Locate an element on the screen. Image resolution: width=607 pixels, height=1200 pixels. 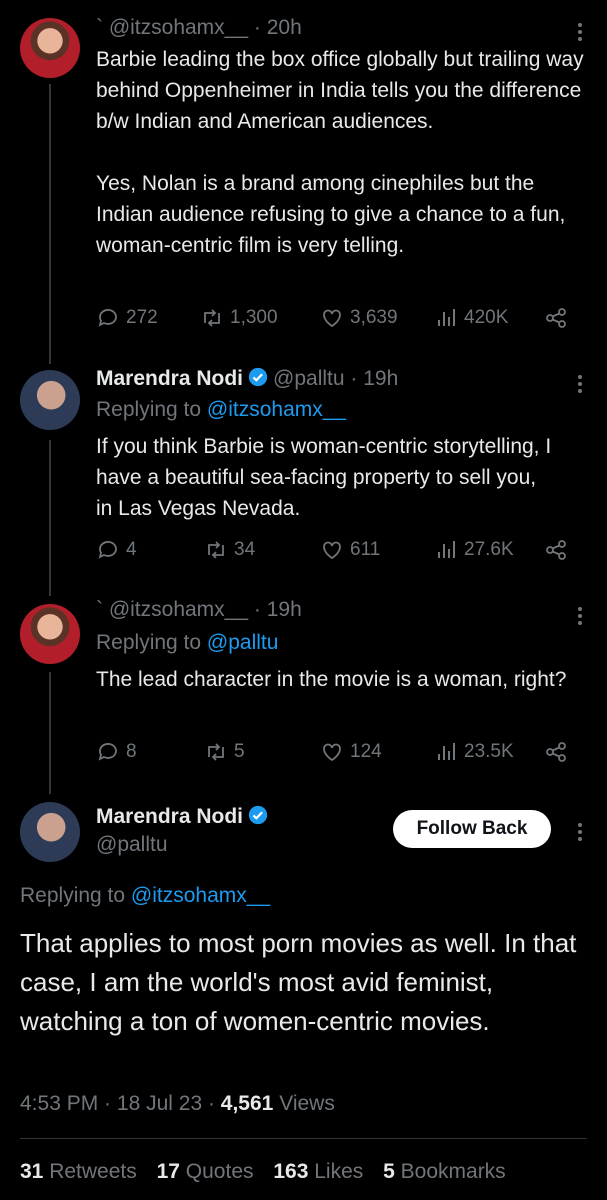
retweet-button: 1,300 is located at coordinates (239, 318).